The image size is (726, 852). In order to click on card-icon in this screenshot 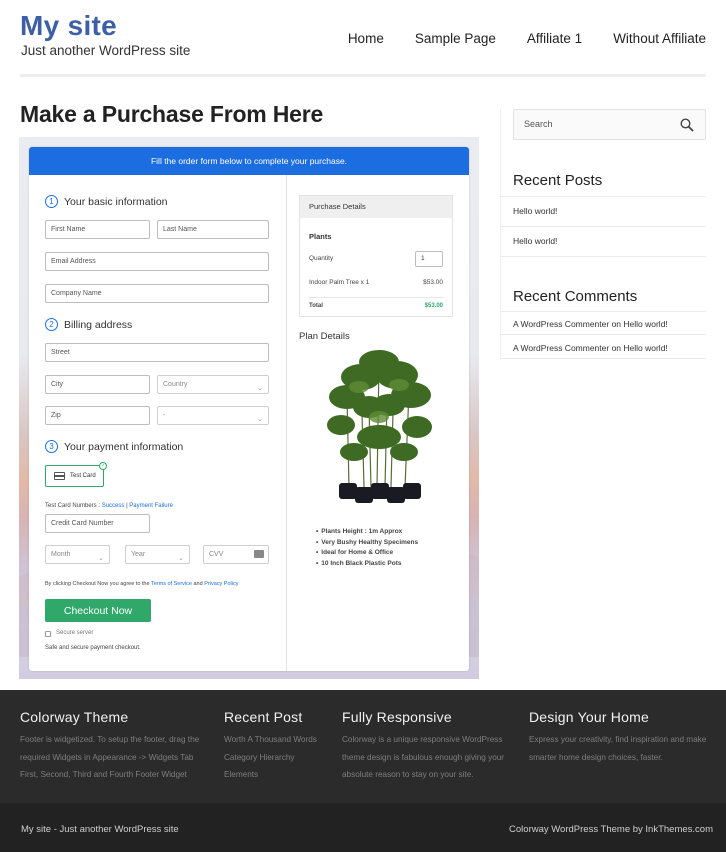, I will do `click(259, 554)`.